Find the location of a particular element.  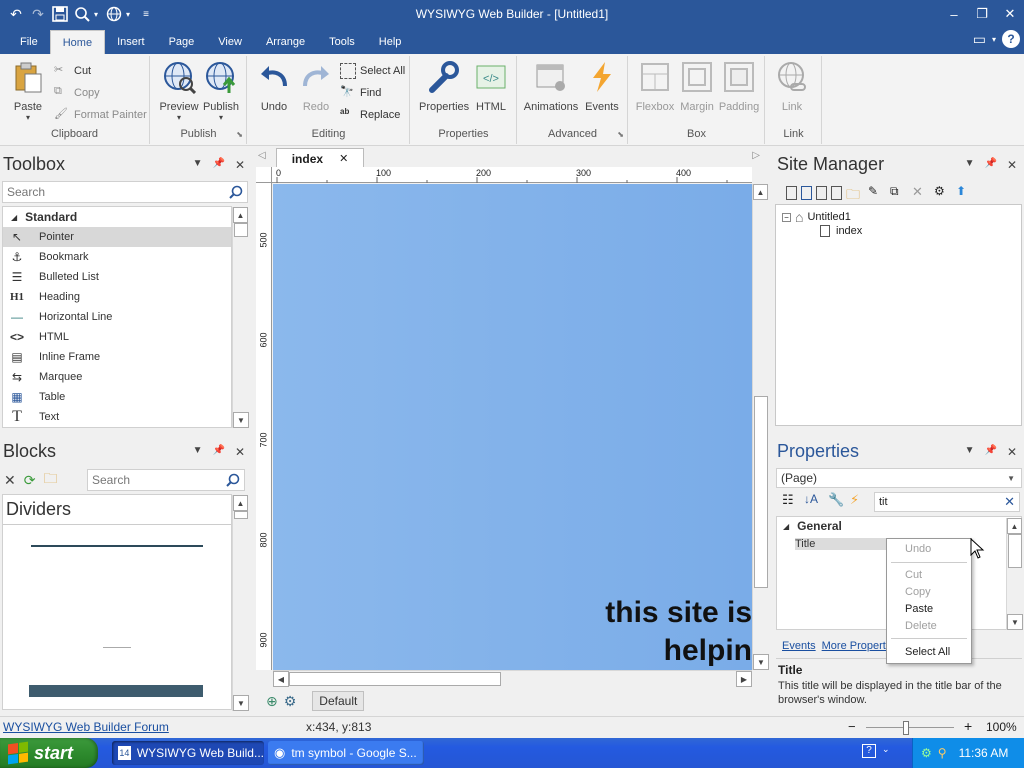

object-selector: (Page) ▼ is located at coordinates (899, 478).